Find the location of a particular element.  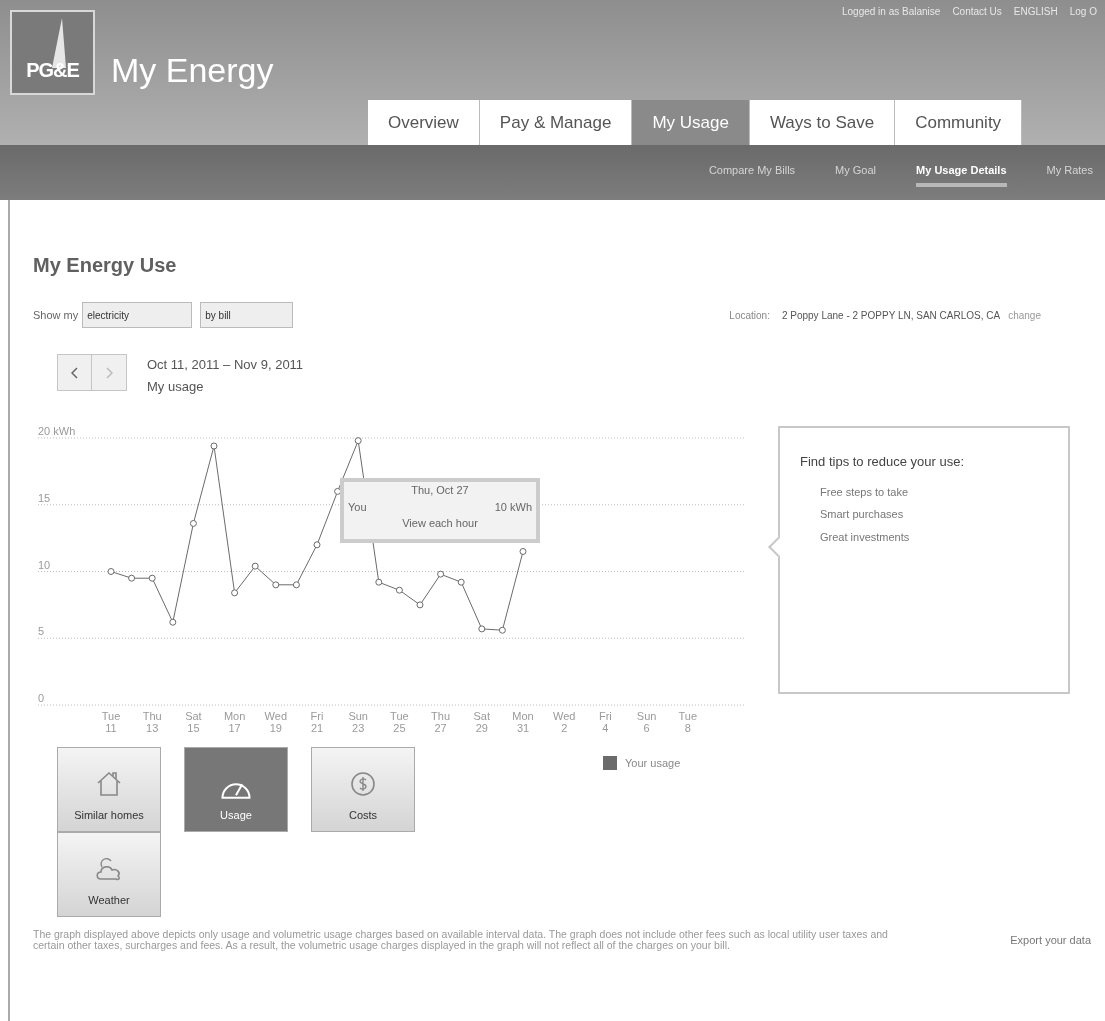

tip-link: Great investments is located at coordinates (944, 536).